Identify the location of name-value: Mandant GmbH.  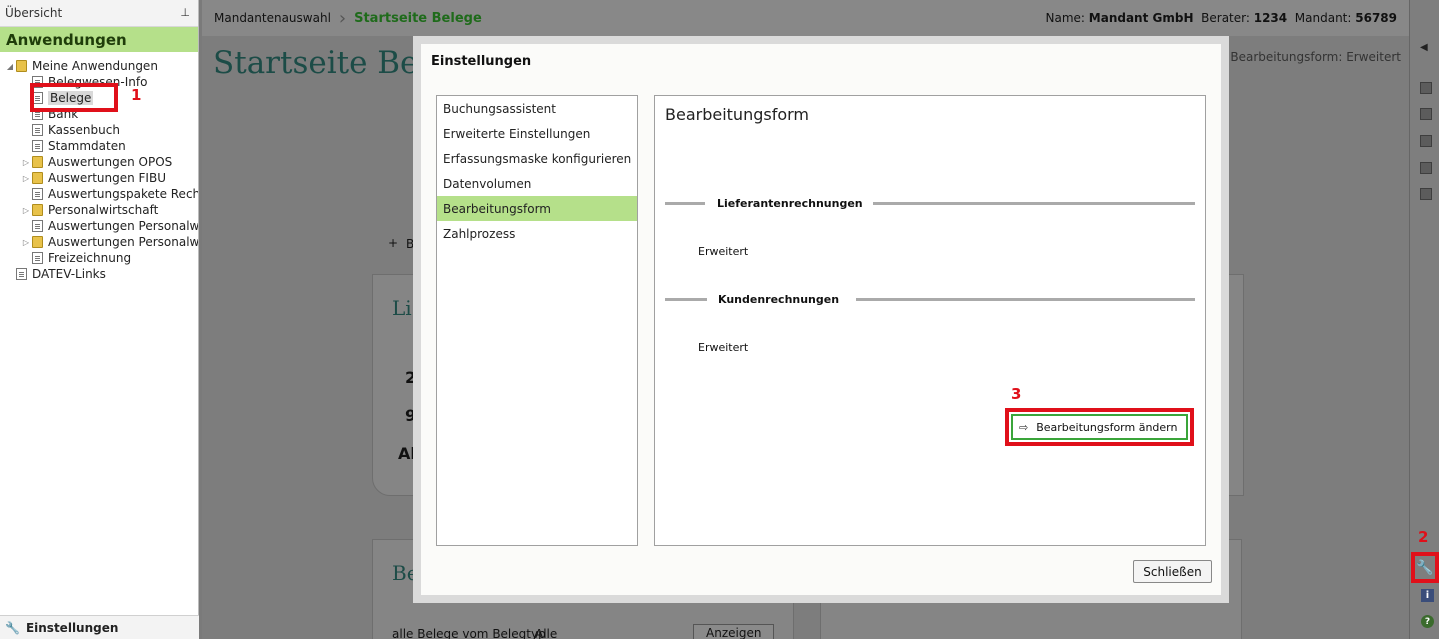
(1141, 18).